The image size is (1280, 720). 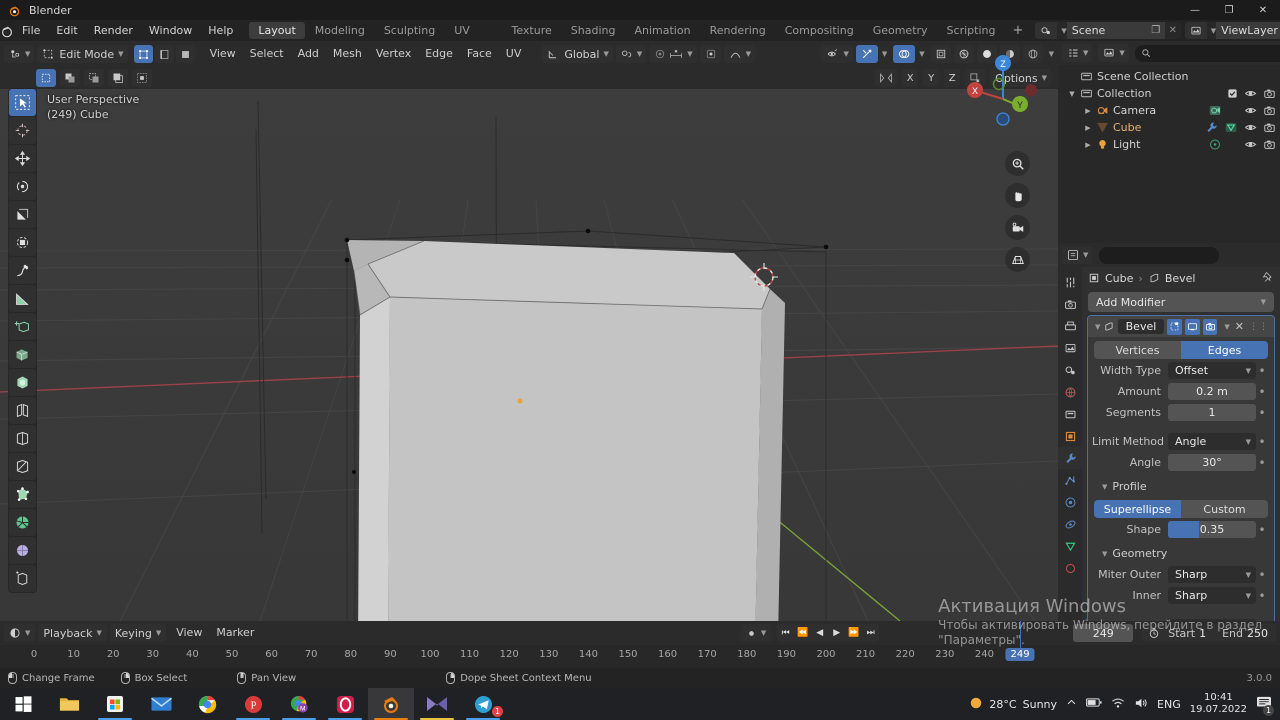 I want to click on outliner-row-light: ▶ Light, so click(x=1169, y=144).